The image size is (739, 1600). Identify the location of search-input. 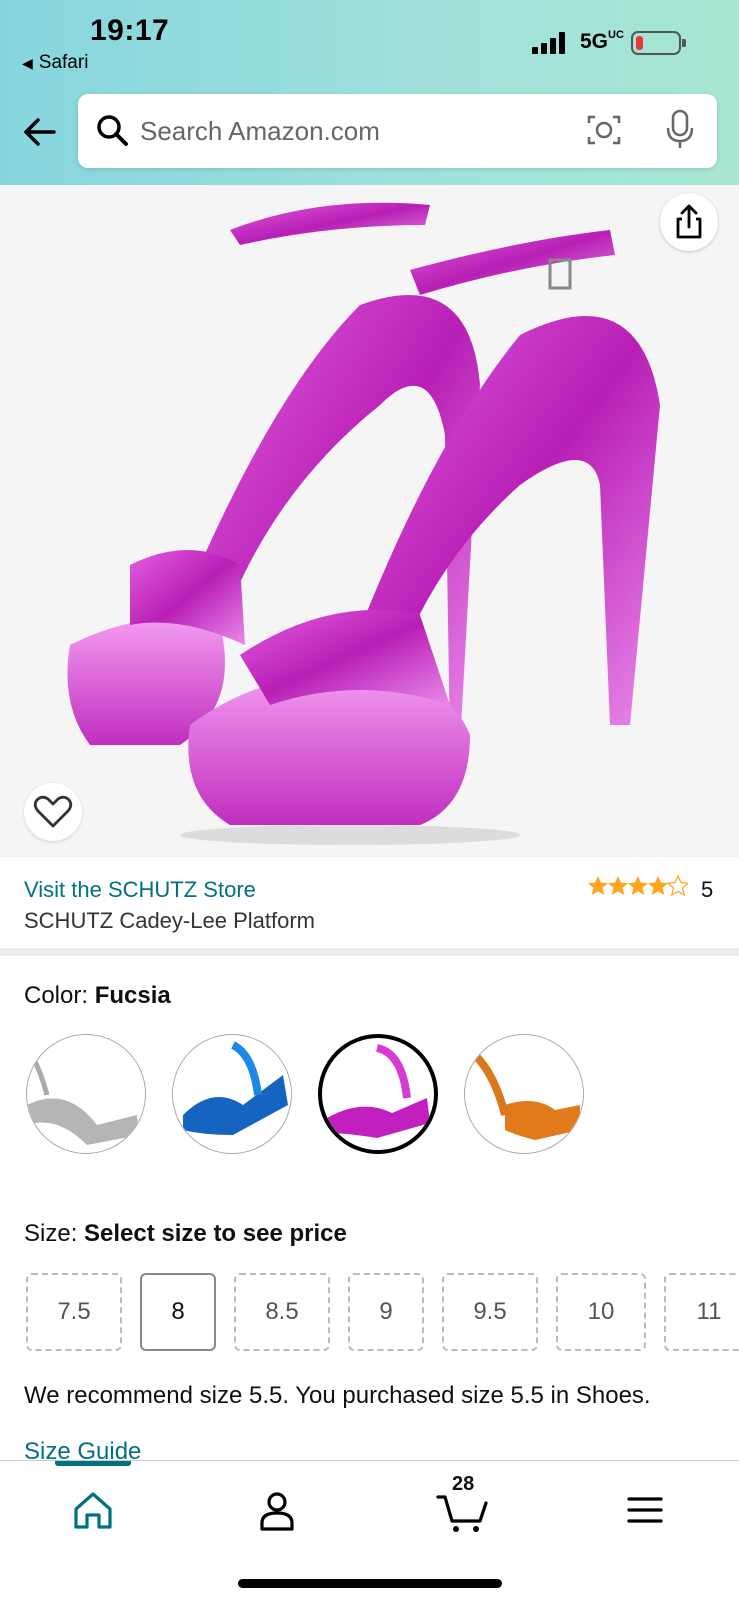
(350, 131).